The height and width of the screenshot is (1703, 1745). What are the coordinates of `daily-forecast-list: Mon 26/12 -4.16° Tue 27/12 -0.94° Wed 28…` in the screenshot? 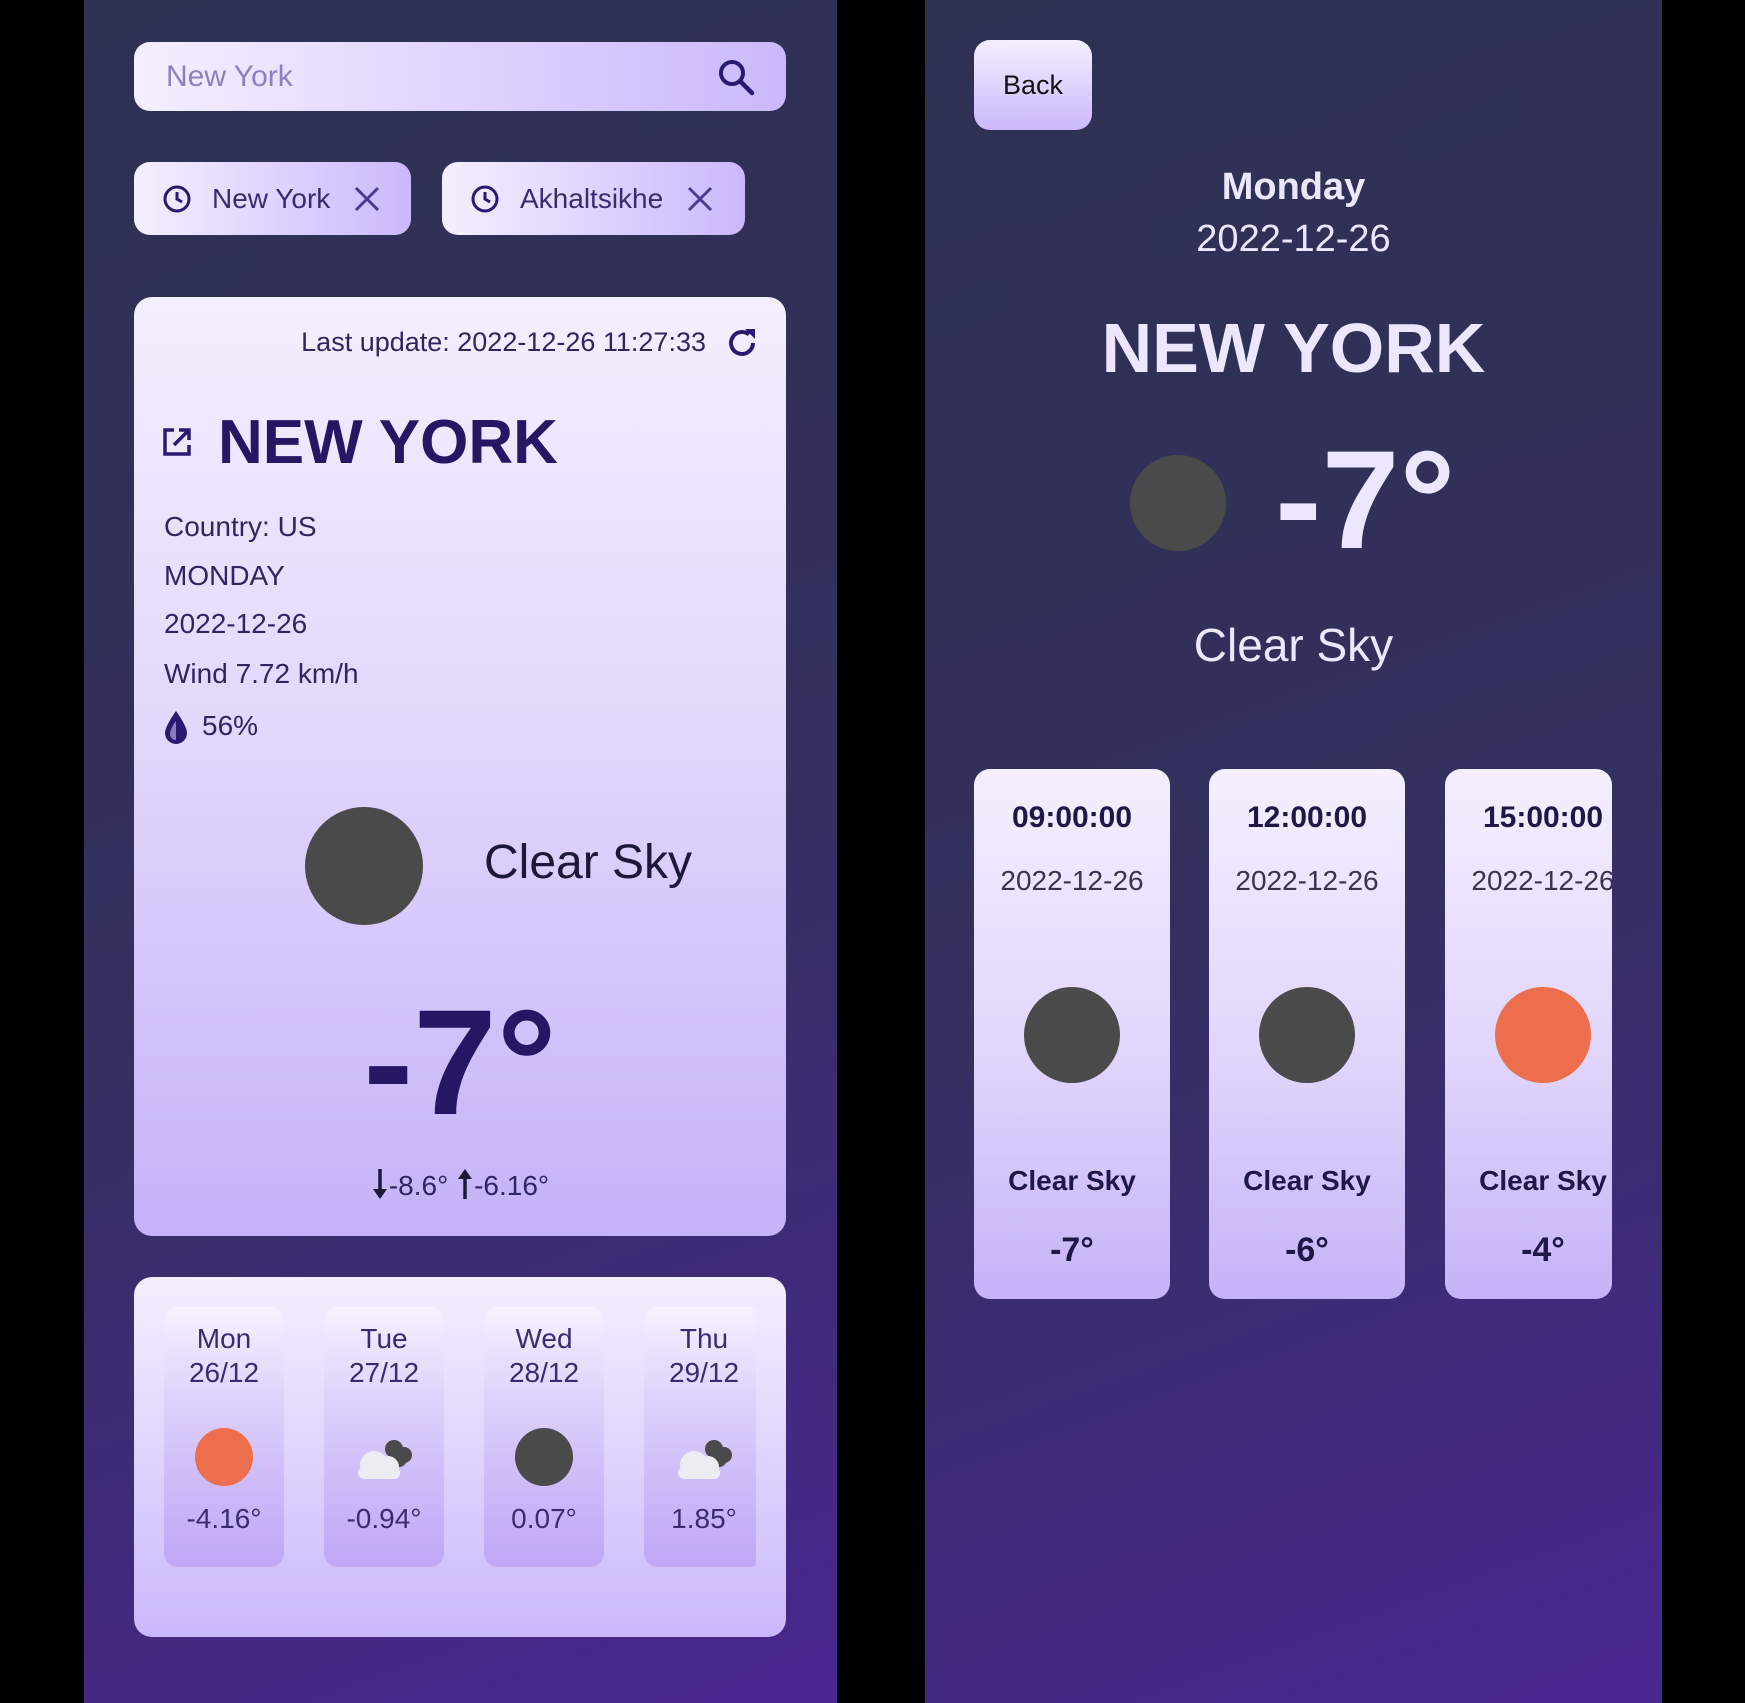 It's located at (460, 1439).